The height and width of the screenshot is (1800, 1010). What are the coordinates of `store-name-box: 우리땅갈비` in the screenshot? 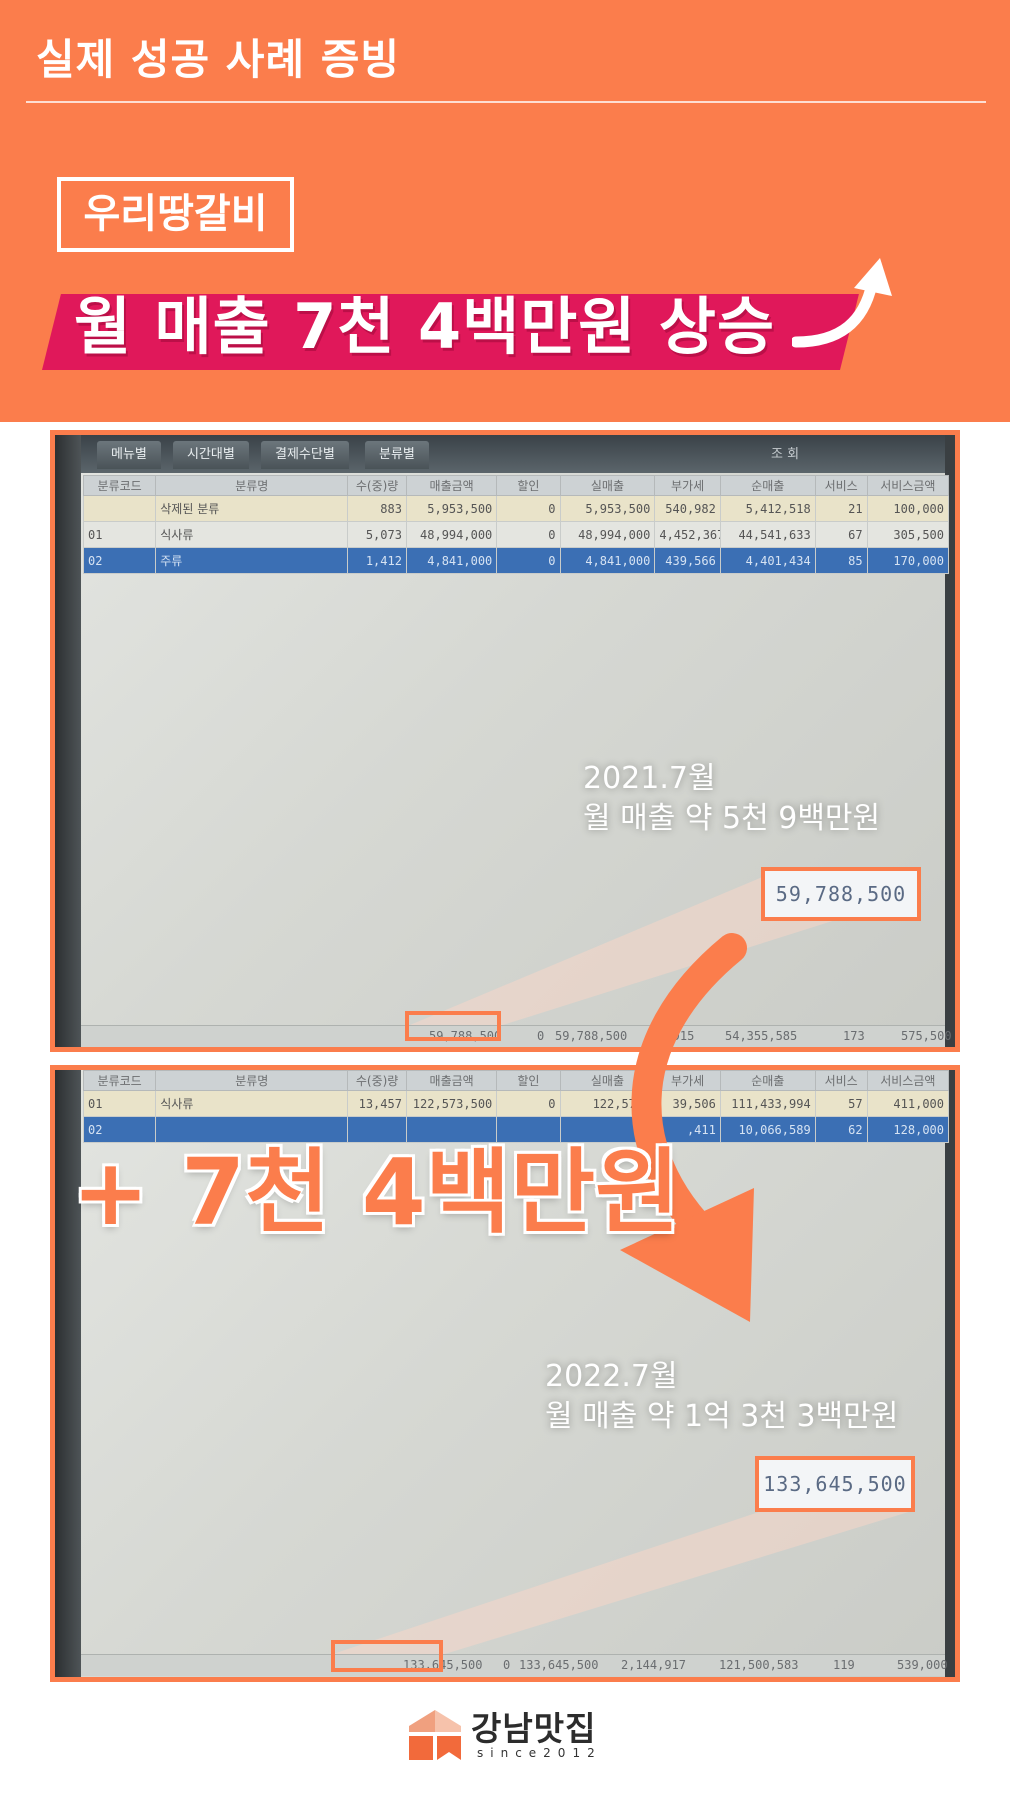 It's located at (175, 214).